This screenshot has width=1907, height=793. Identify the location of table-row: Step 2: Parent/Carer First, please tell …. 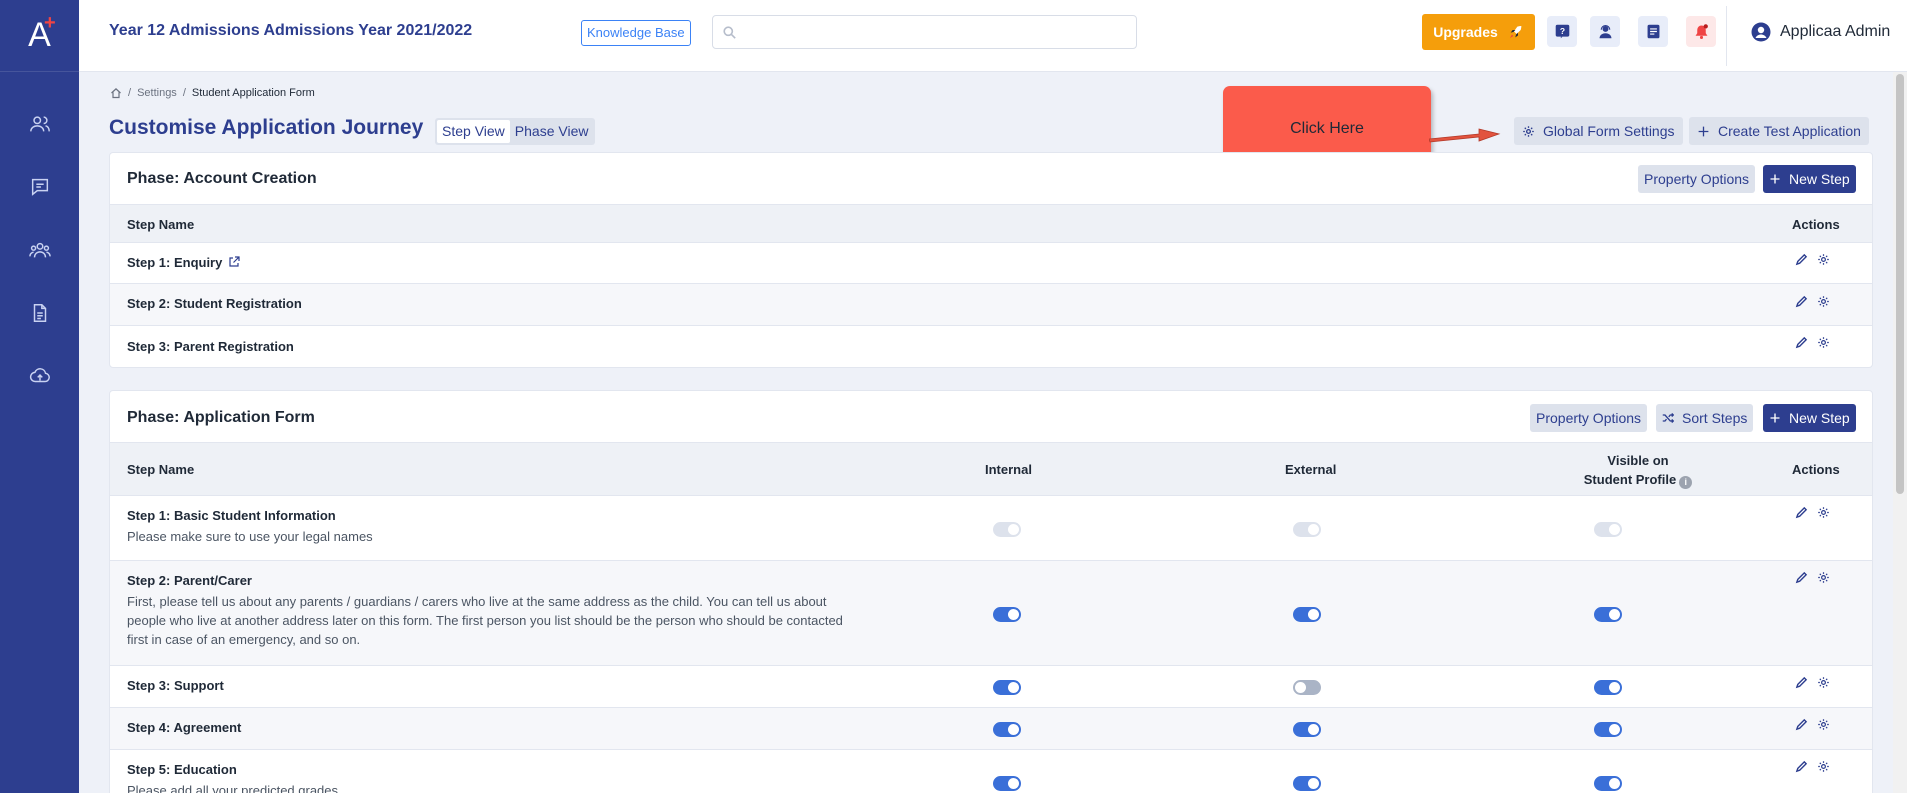
(991, 613).